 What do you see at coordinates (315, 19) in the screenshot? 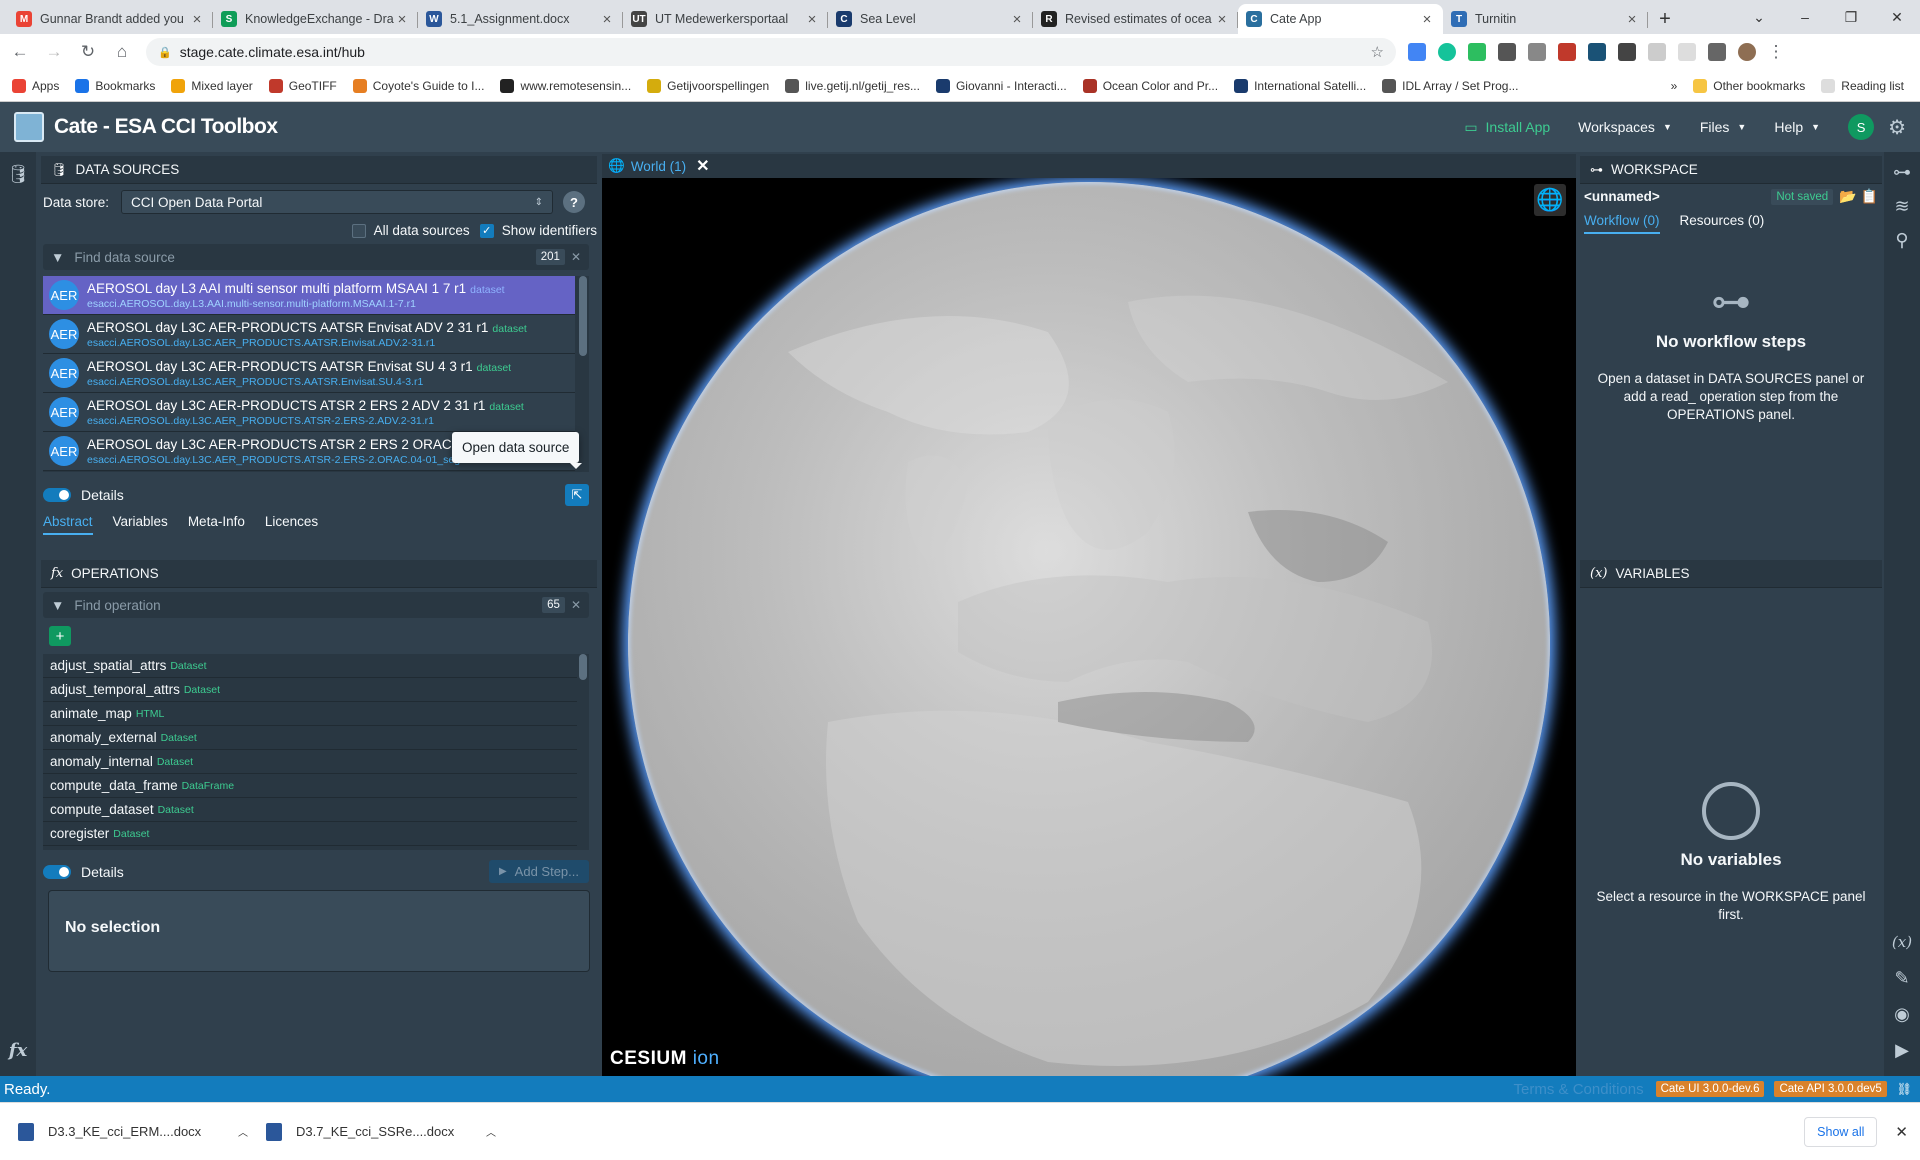
I see `browser-tab: S KnowledgeExchange - Dra ×` at bounding box center [315, 19].